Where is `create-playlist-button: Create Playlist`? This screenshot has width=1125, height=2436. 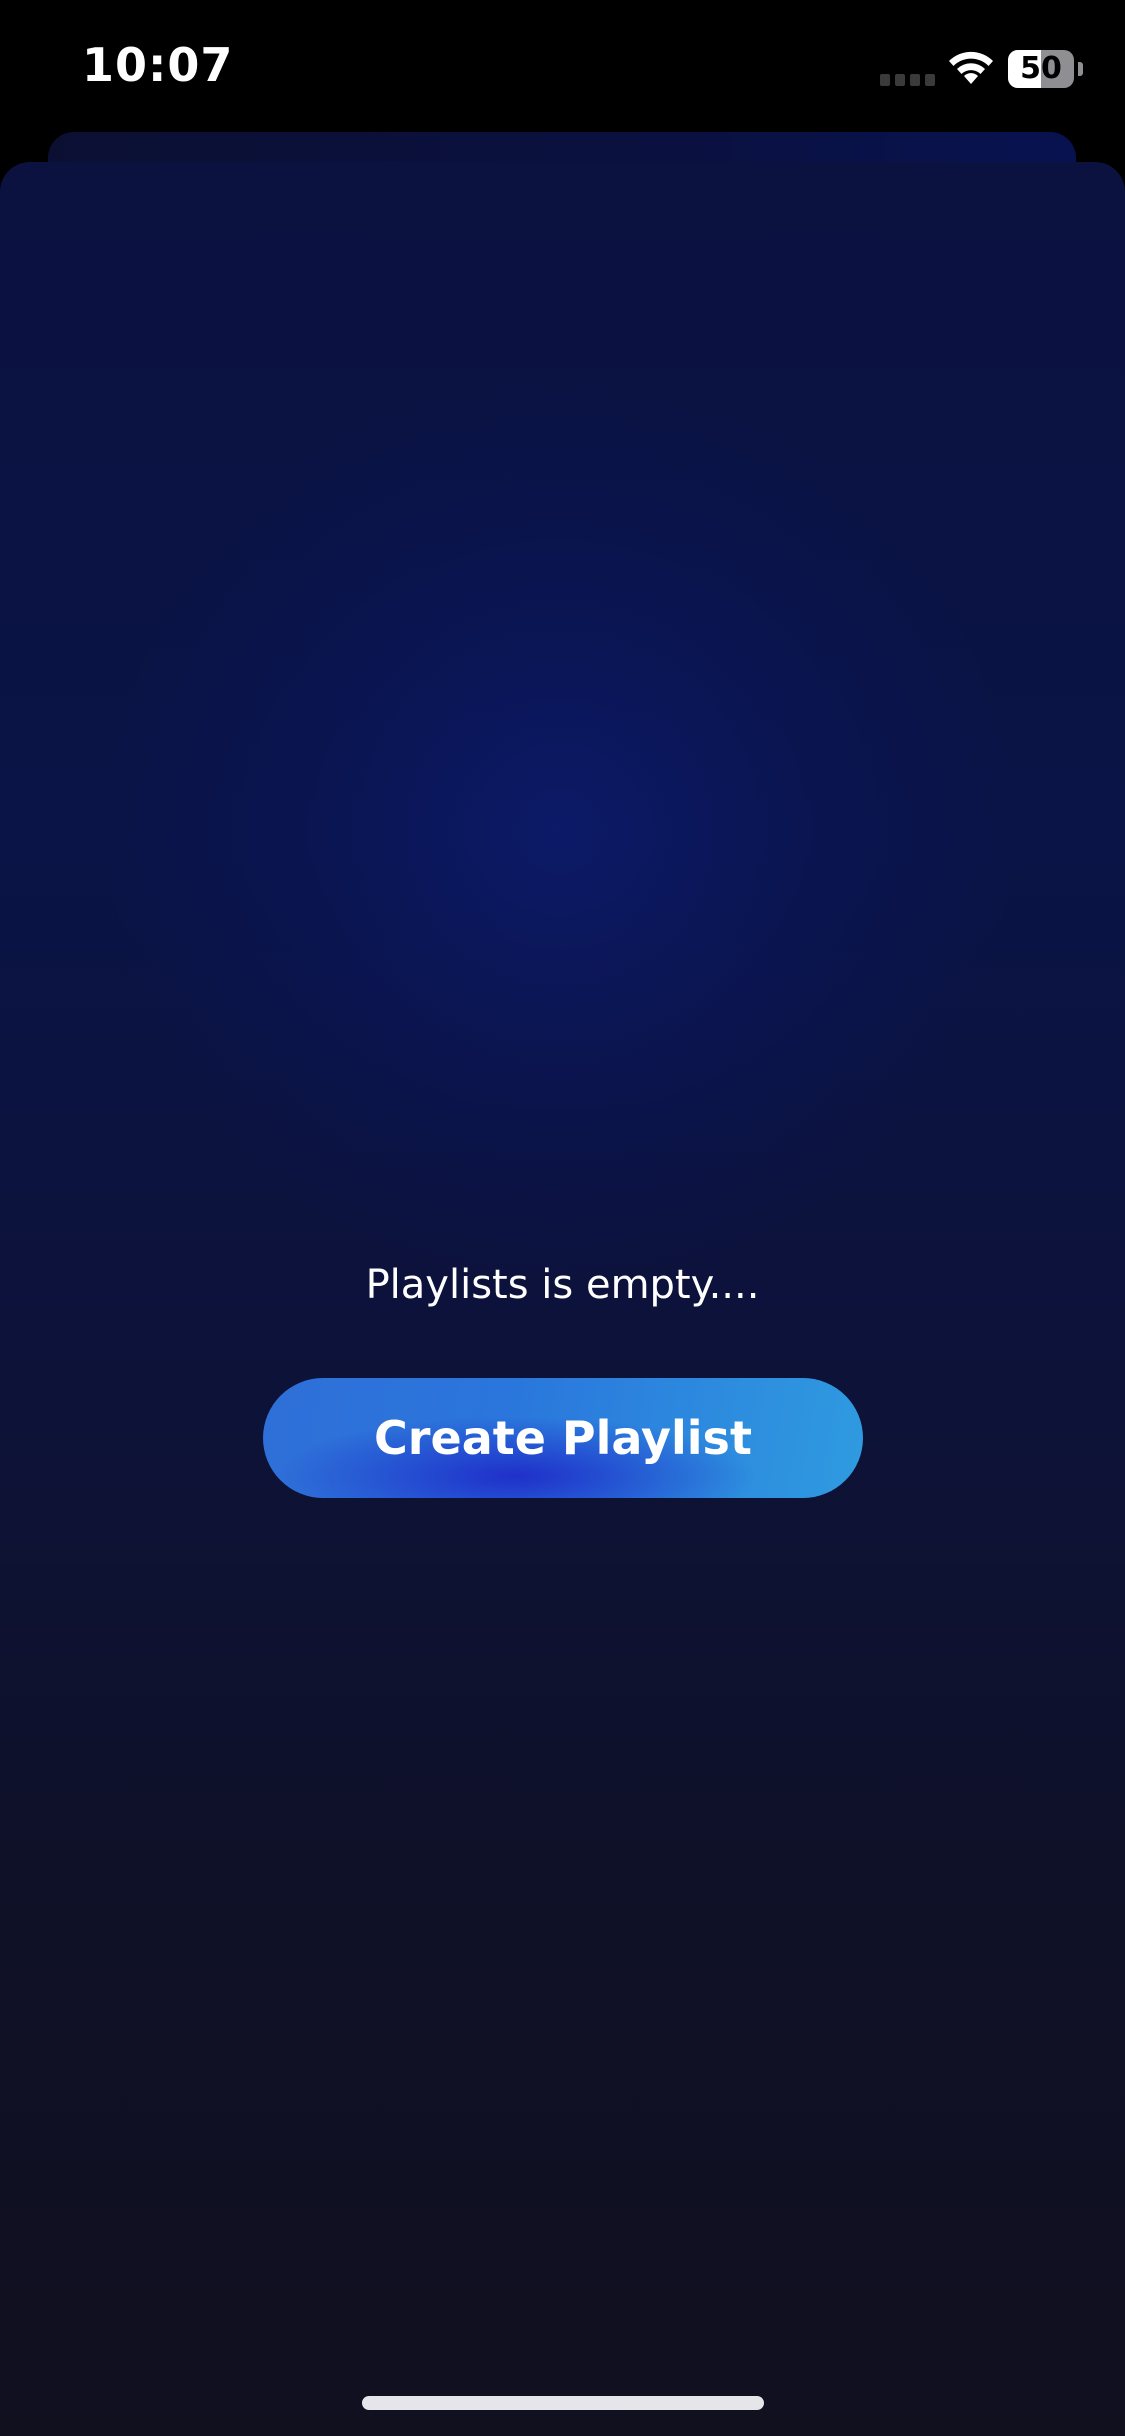
create-playlist-button: Create Playlist is located at coordinates (563, 1438).